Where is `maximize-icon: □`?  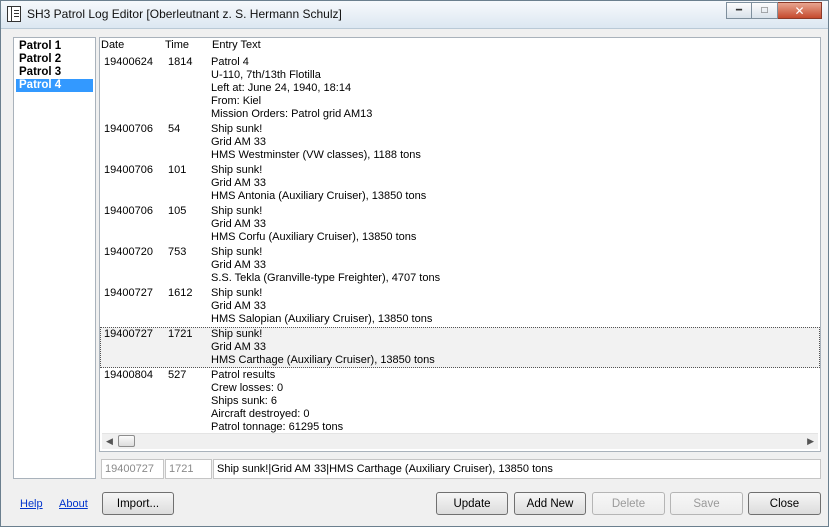
maximize-icon: □ is located at coordinates (764, 10).